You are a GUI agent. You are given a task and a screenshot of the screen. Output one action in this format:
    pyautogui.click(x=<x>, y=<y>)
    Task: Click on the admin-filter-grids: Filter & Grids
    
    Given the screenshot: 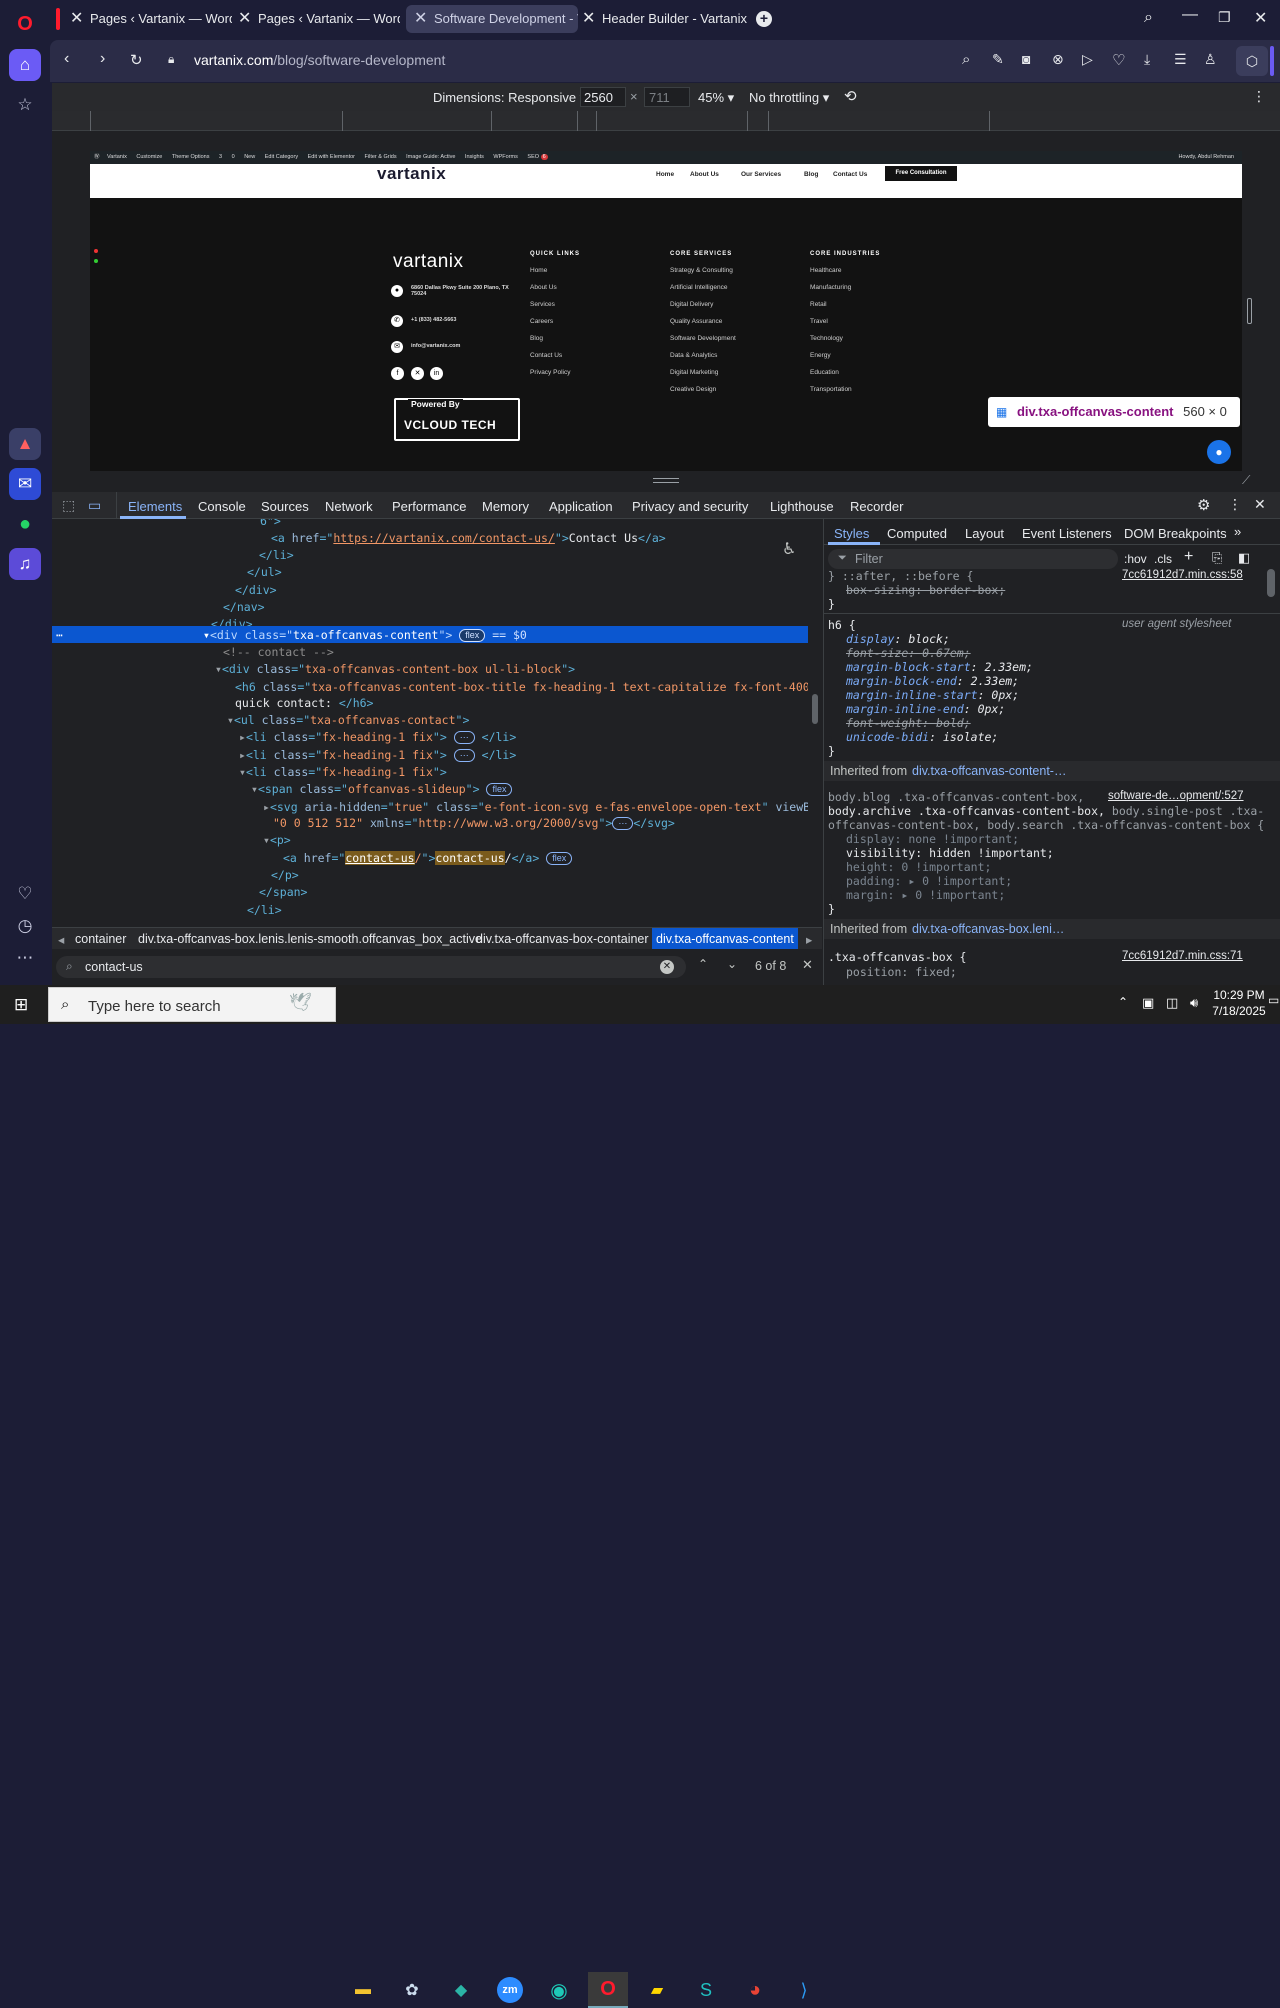 What is the action you would take?
    pyautogui.click(x=381, y=157)
    